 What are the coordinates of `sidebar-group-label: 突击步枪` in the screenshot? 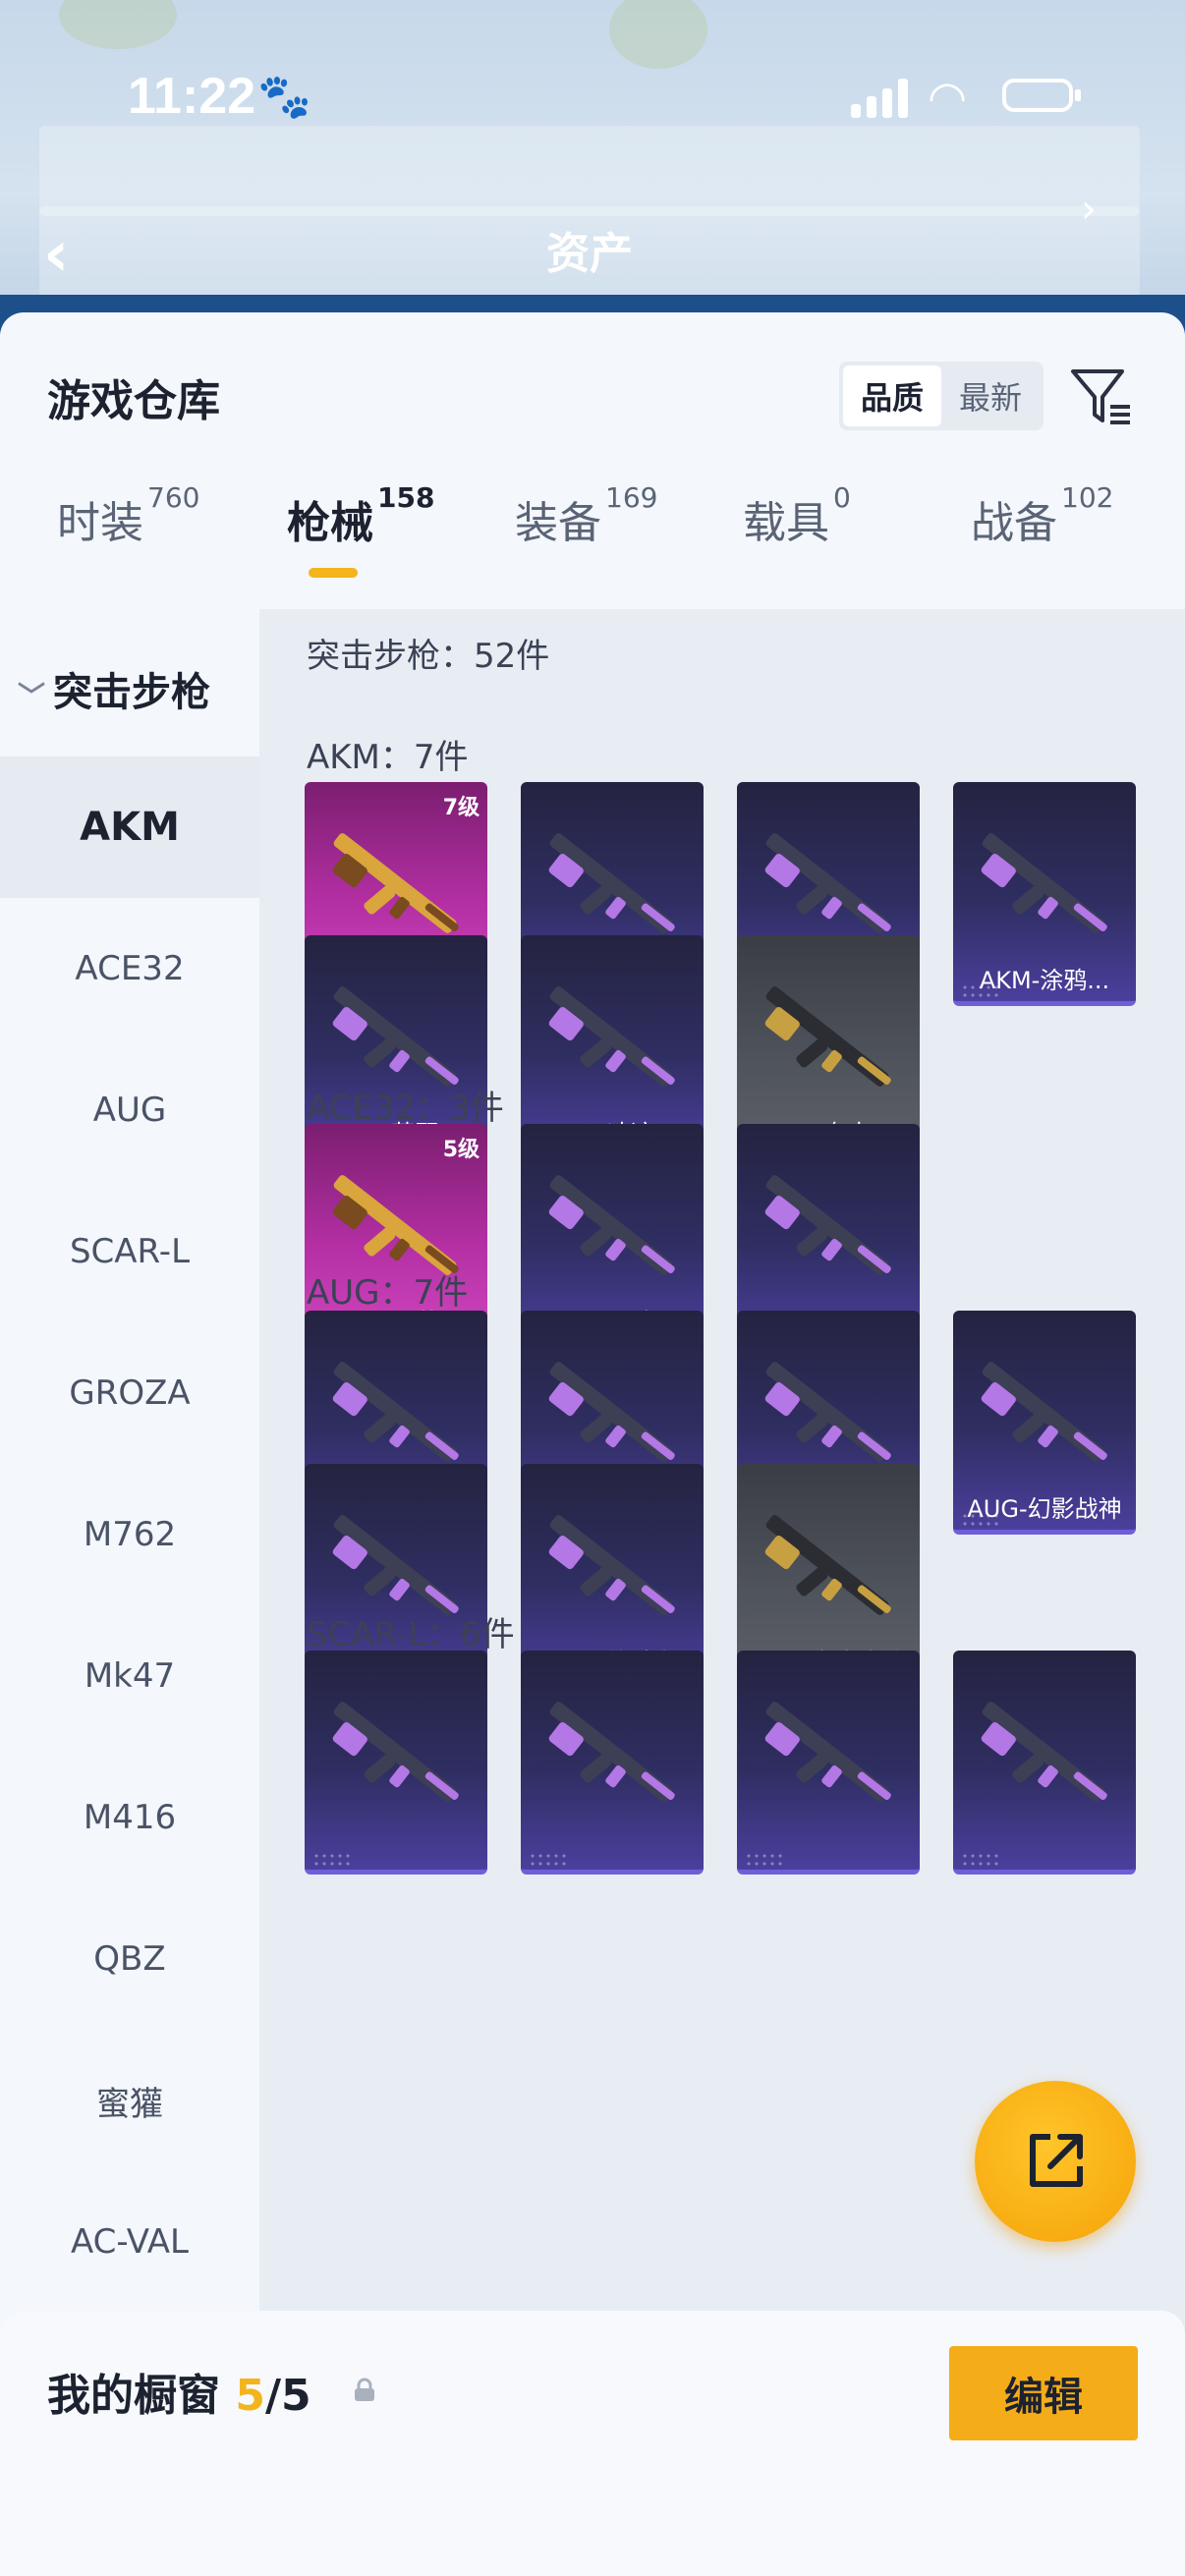 It's located at (132, 692).